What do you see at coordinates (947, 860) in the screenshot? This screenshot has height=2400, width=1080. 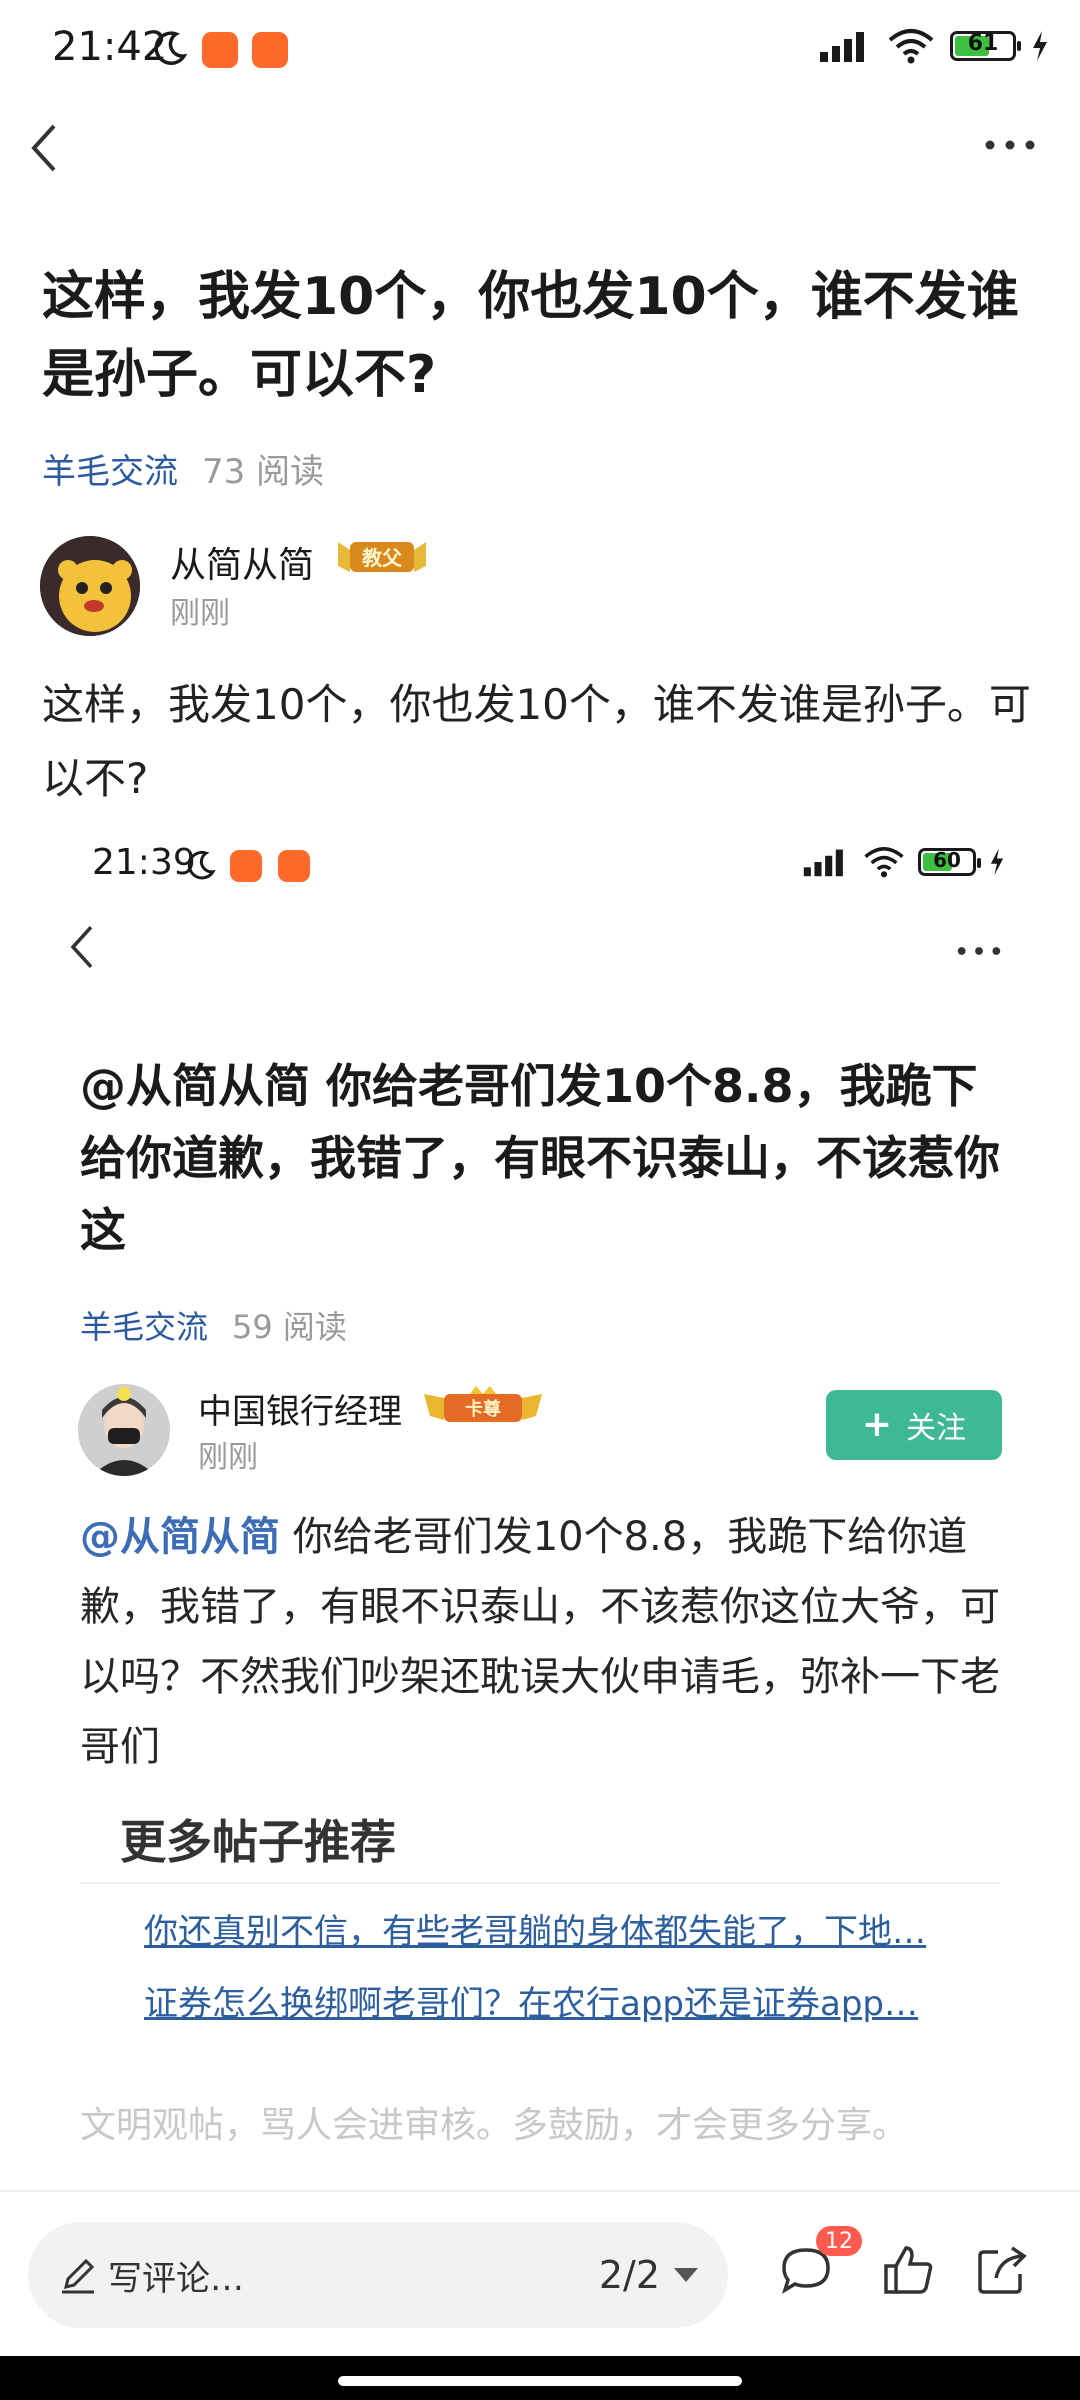 I see `battery-level: 60` at bounding box center [947, 860].